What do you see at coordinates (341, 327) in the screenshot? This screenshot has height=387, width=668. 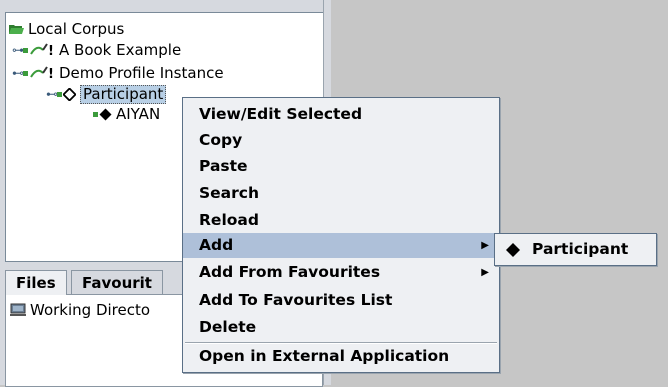 I see `menu-item-delete: Delete` at bounding box center [341, 327].